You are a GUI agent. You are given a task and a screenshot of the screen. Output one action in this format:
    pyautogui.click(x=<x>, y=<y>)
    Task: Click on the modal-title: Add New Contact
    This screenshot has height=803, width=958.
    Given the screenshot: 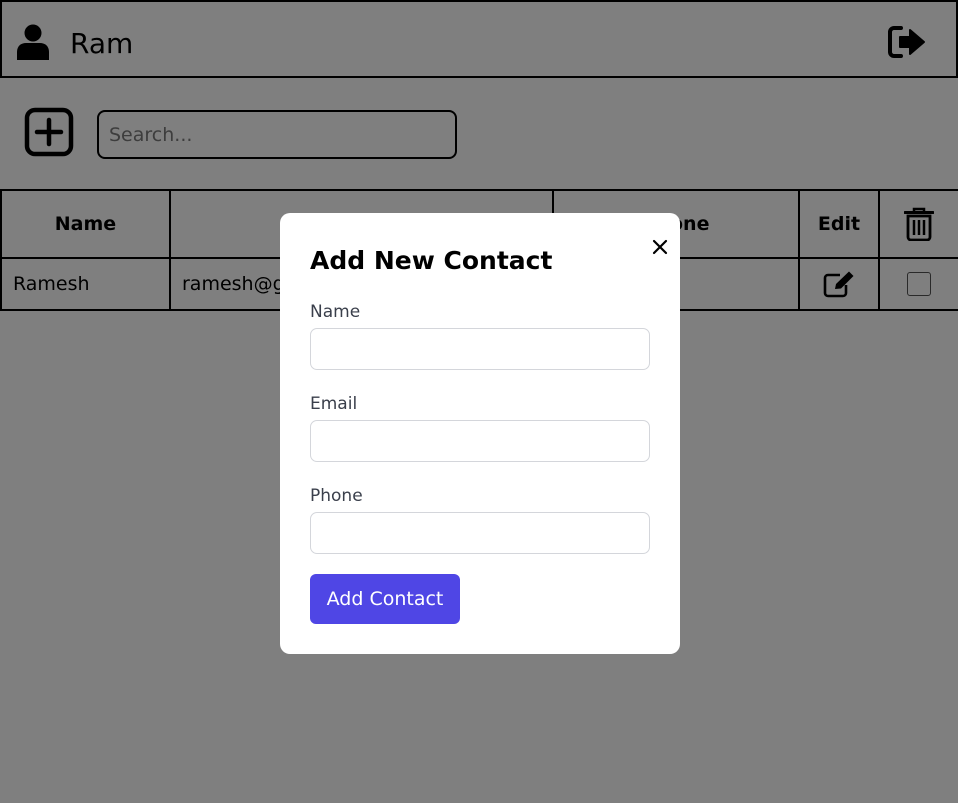 What is the action you would take?
    pyautogui.click(x=431, y=260)
    